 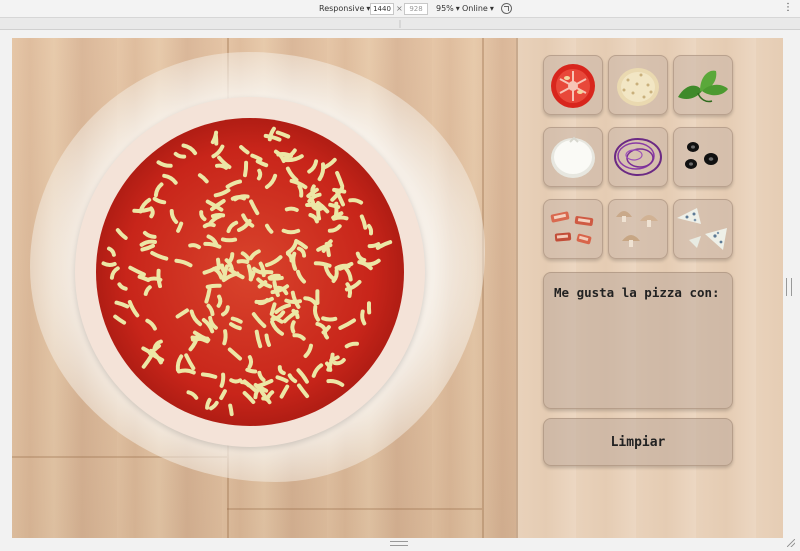 I want to click on viewport-height-input: 928, so click(x=416, y=9).